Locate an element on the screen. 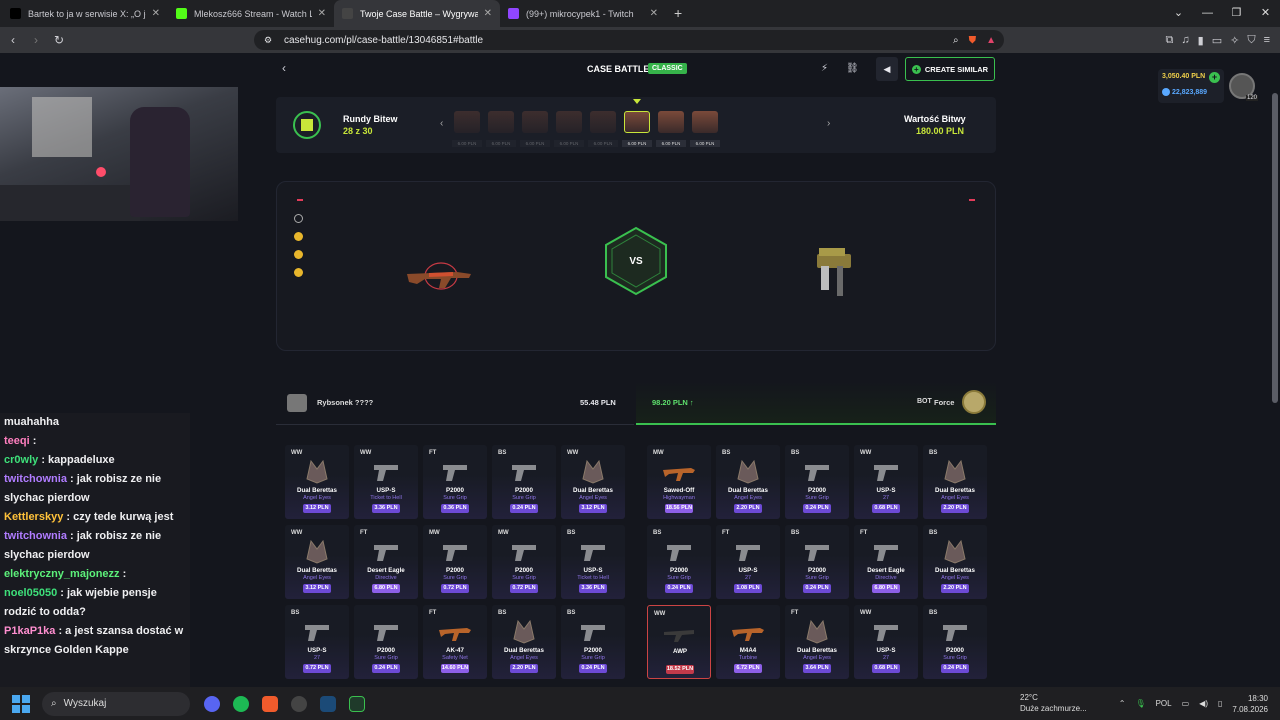  back-icon: ‹ is located at coordinates (13, 40).